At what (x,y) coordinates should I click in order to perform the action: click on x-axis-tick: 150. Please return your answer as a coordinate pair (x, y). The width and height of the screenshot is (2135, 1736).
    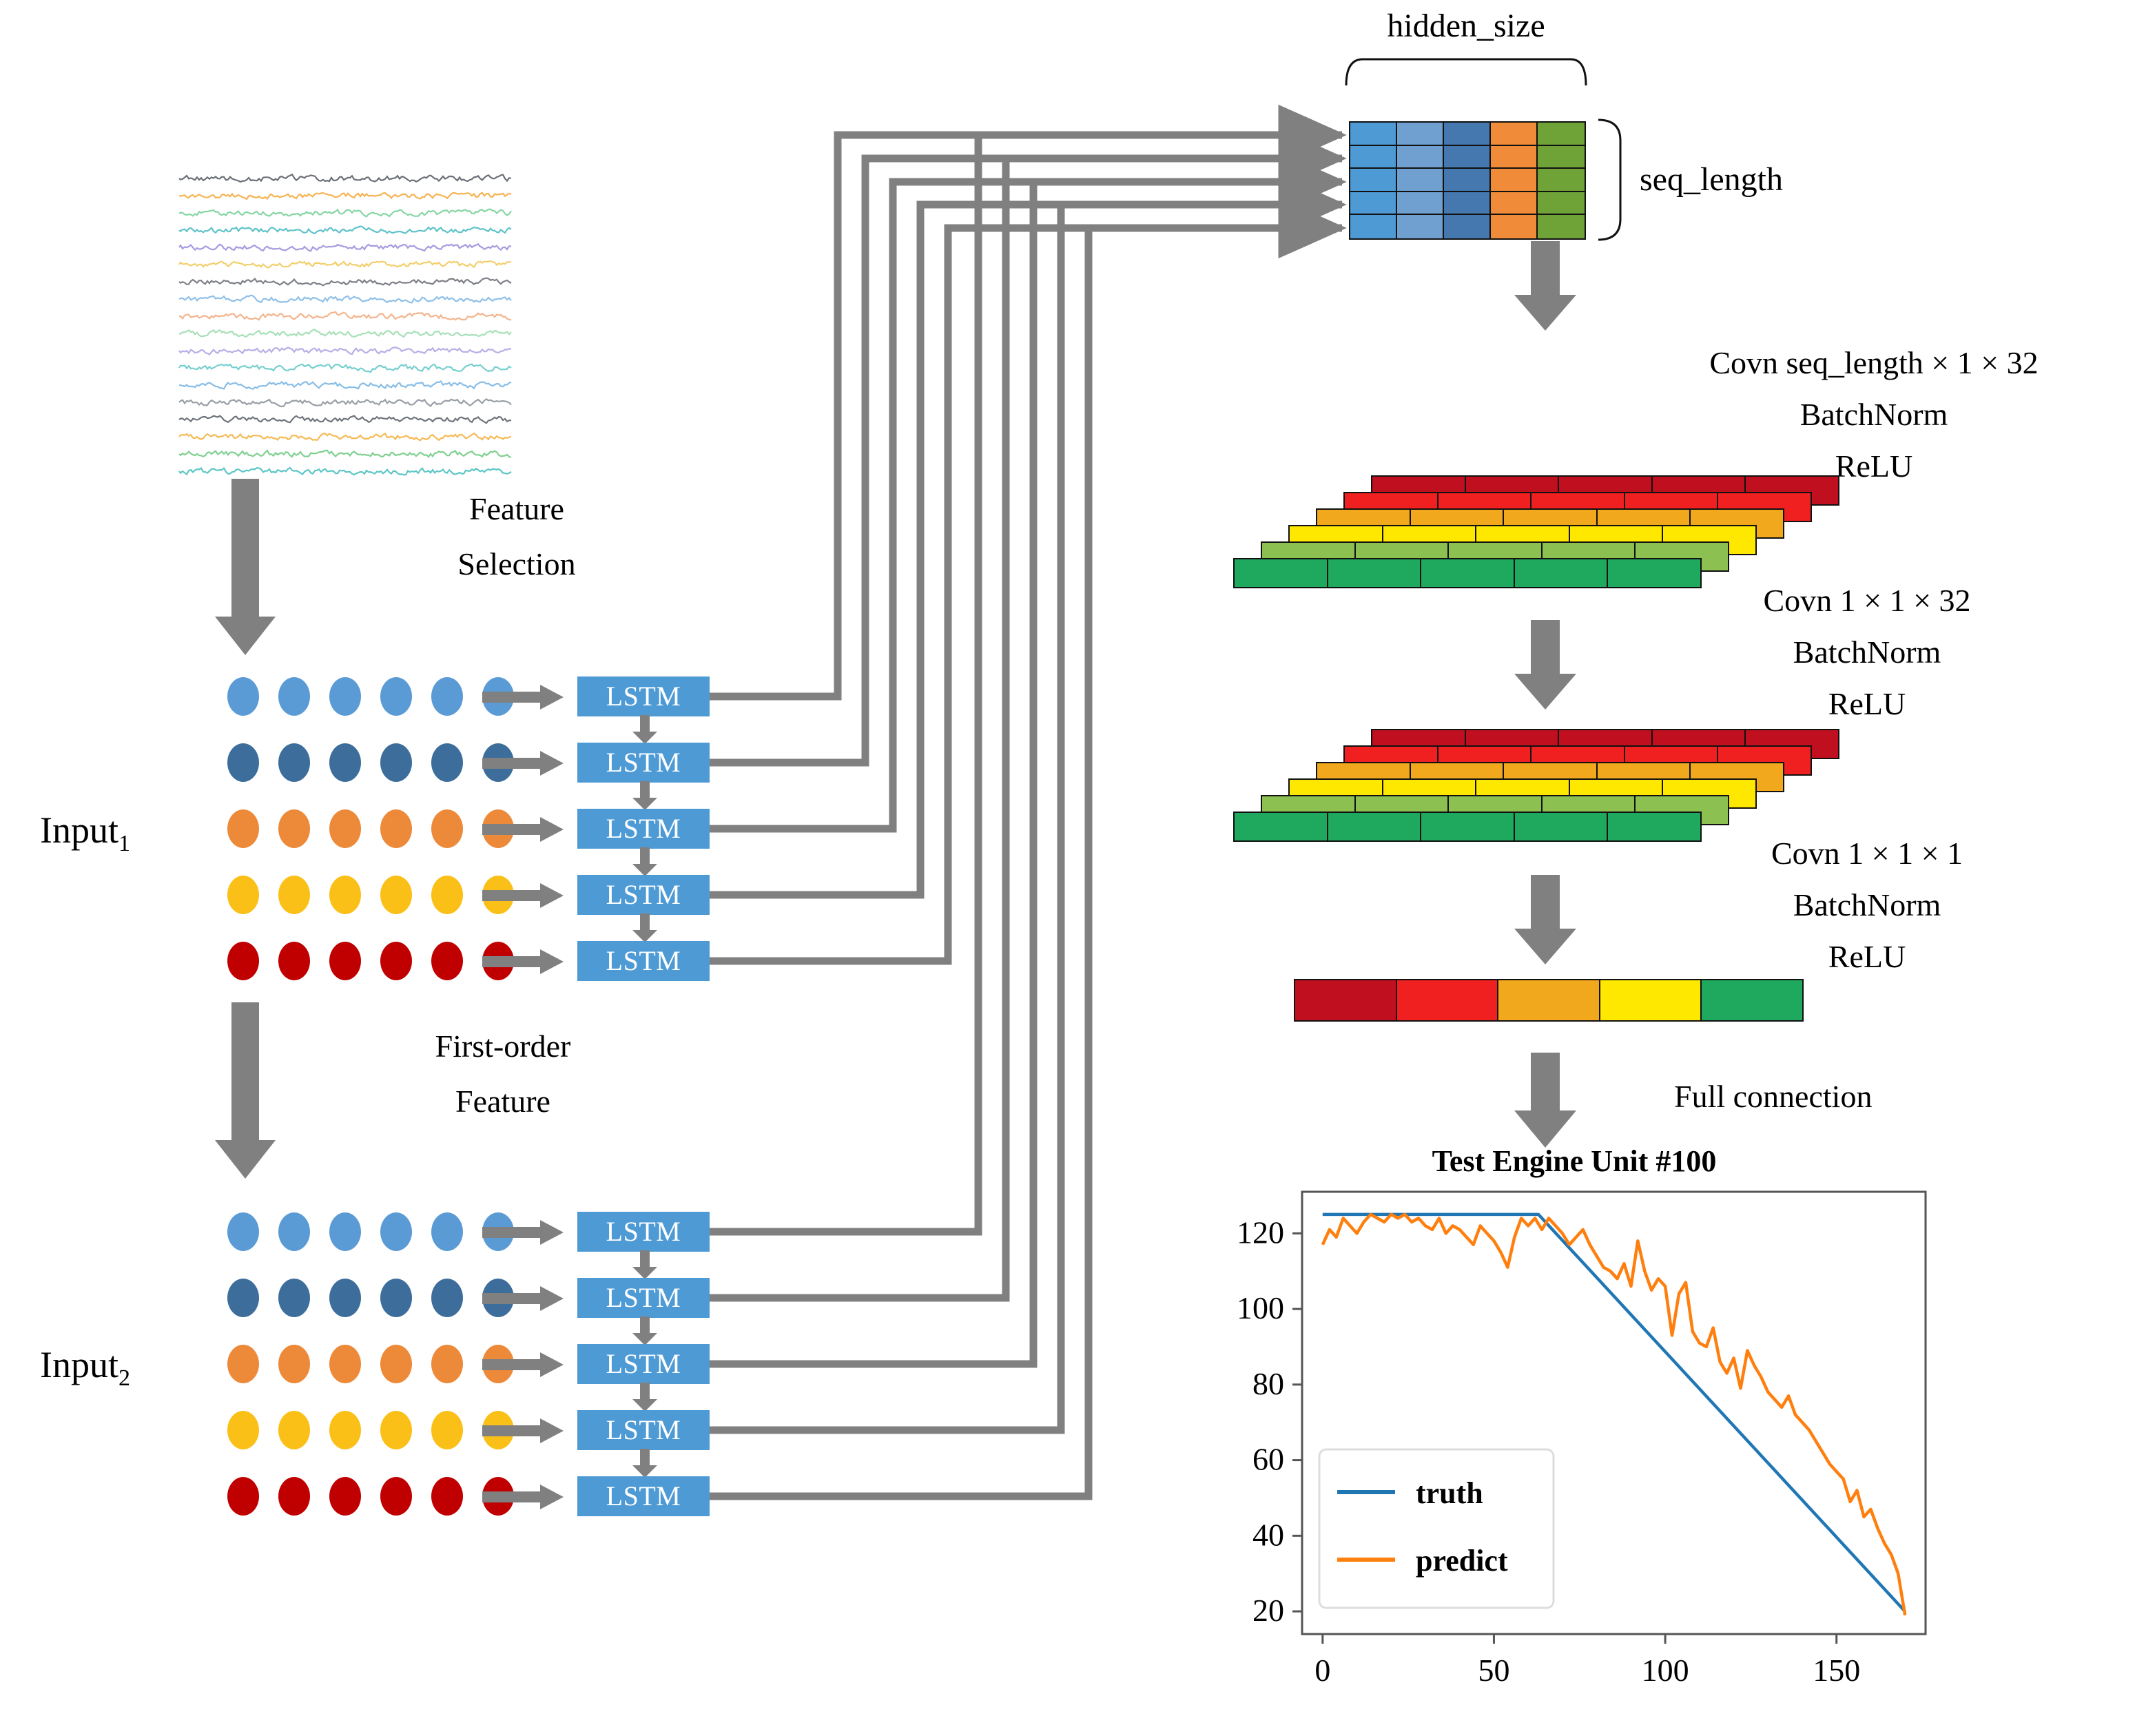
    Looking at the image, I should click on (1836, 1670).